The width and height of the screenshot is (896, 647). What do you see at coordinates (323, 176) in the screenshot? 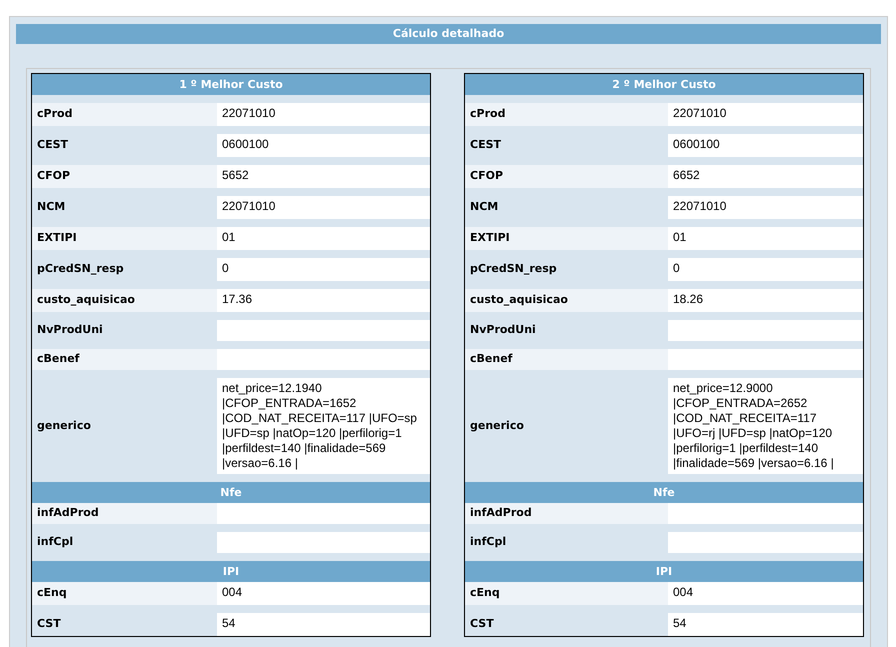
I see `field-value: 5652` at bounding box center [323, 176].